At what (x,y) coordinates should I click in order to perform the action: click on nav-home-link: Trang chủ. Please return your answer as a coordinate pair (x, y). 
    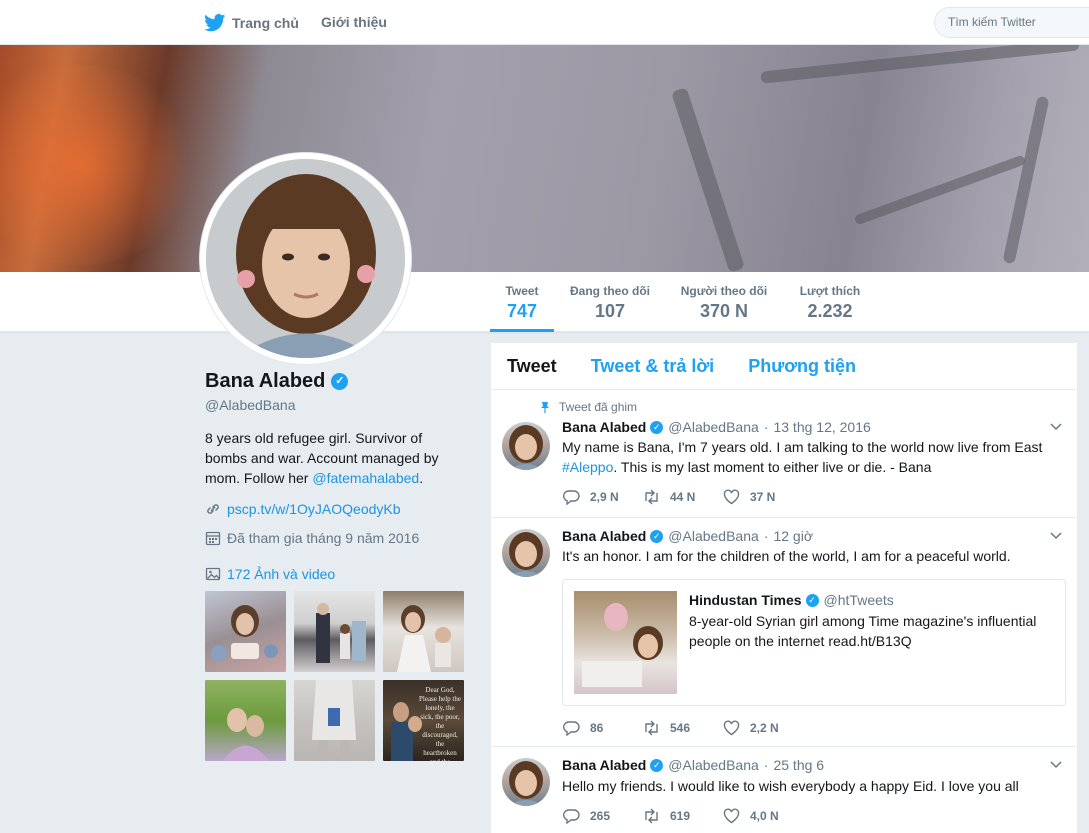
    Looking at the image, I should click on (251, 23).